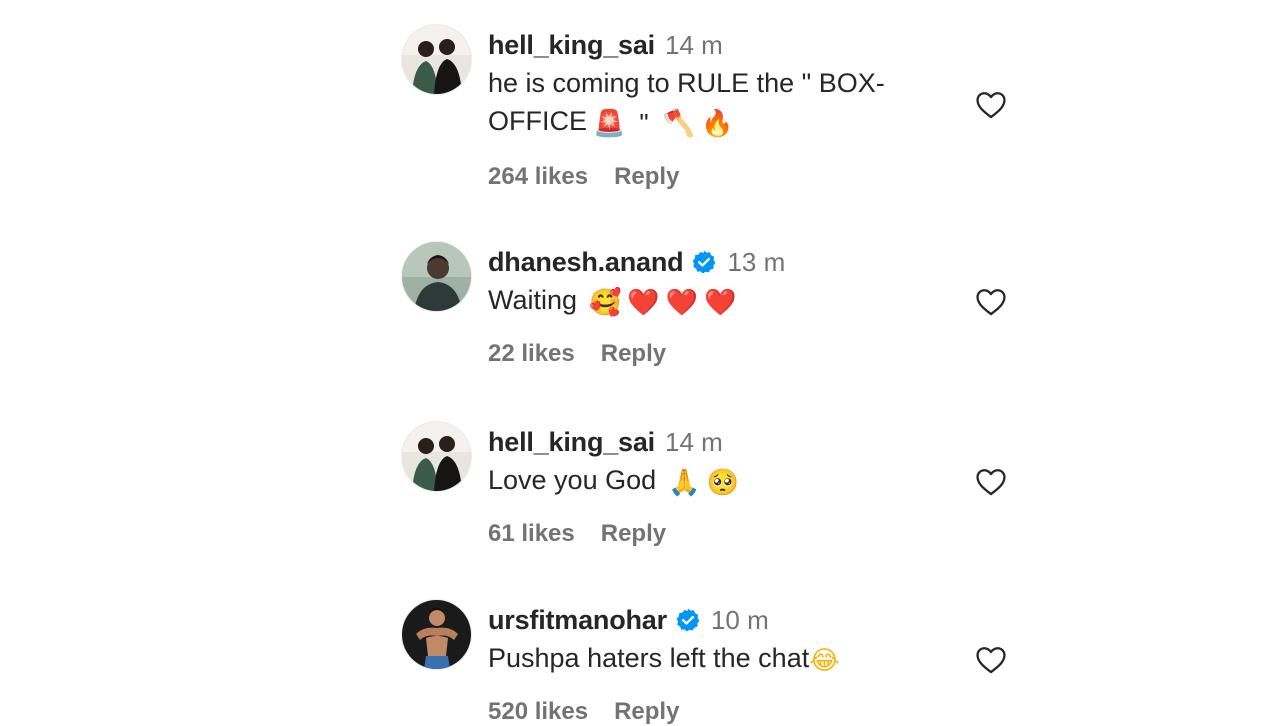  What do you see at coordinates (708, 712) in the screenshot?
I see `comment-meta: 520 likes Reply` at bounding box center [708, 712].